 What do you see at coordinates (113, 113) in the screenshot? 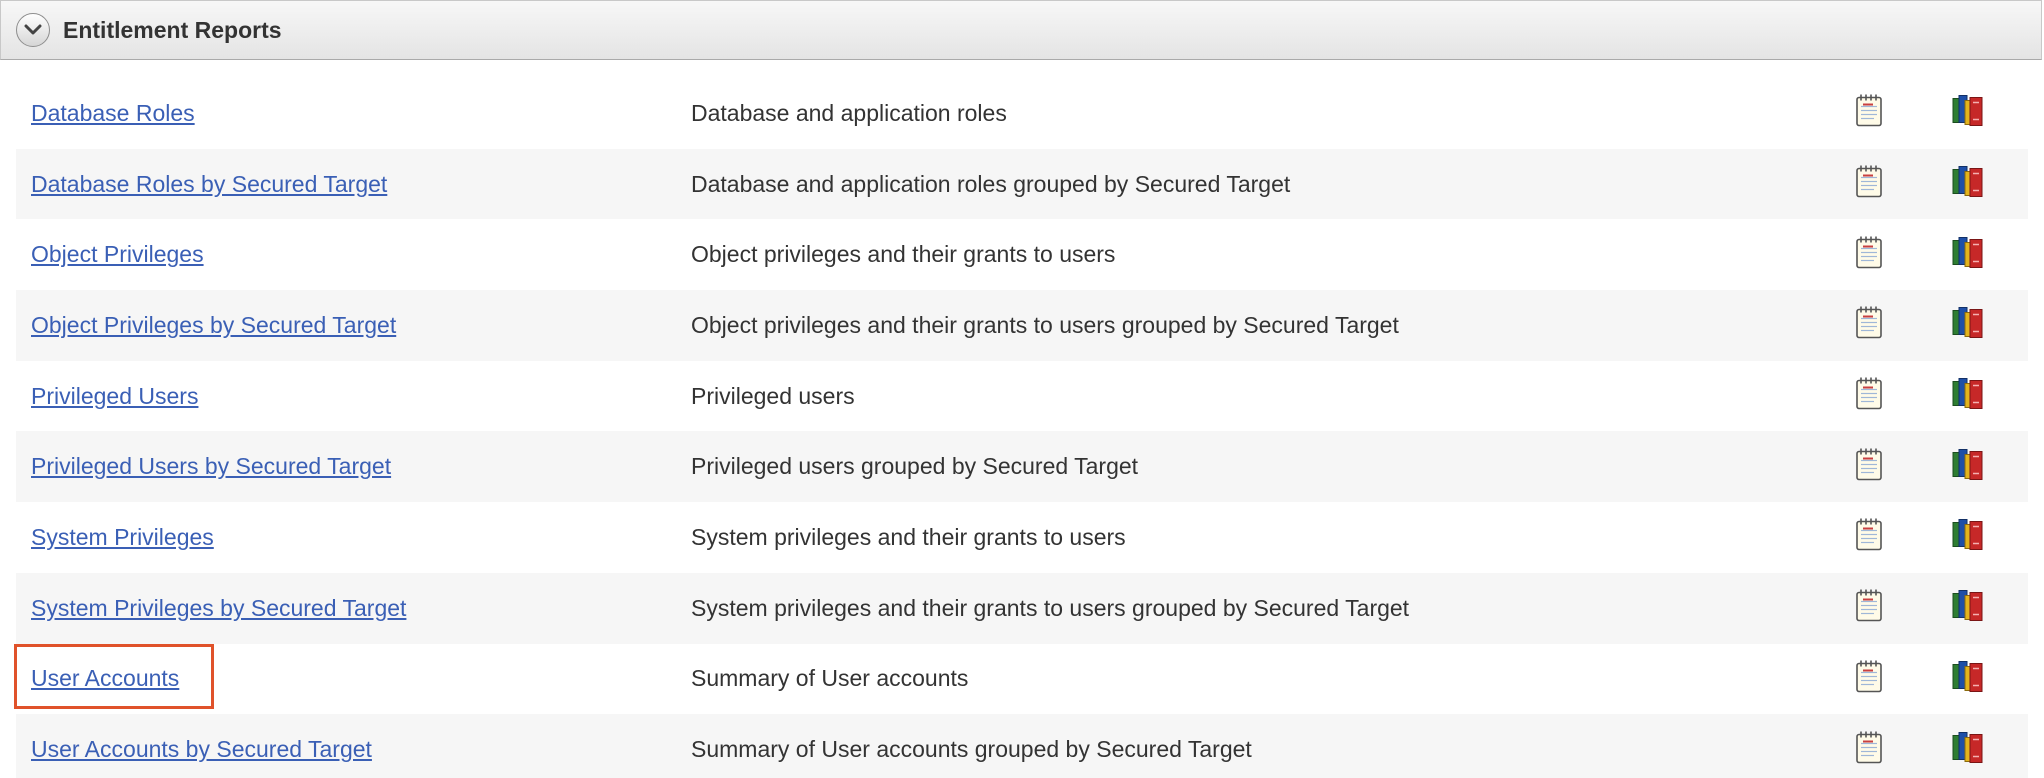
I see `report-link: Database Roles` at bounding box center [113, 113].